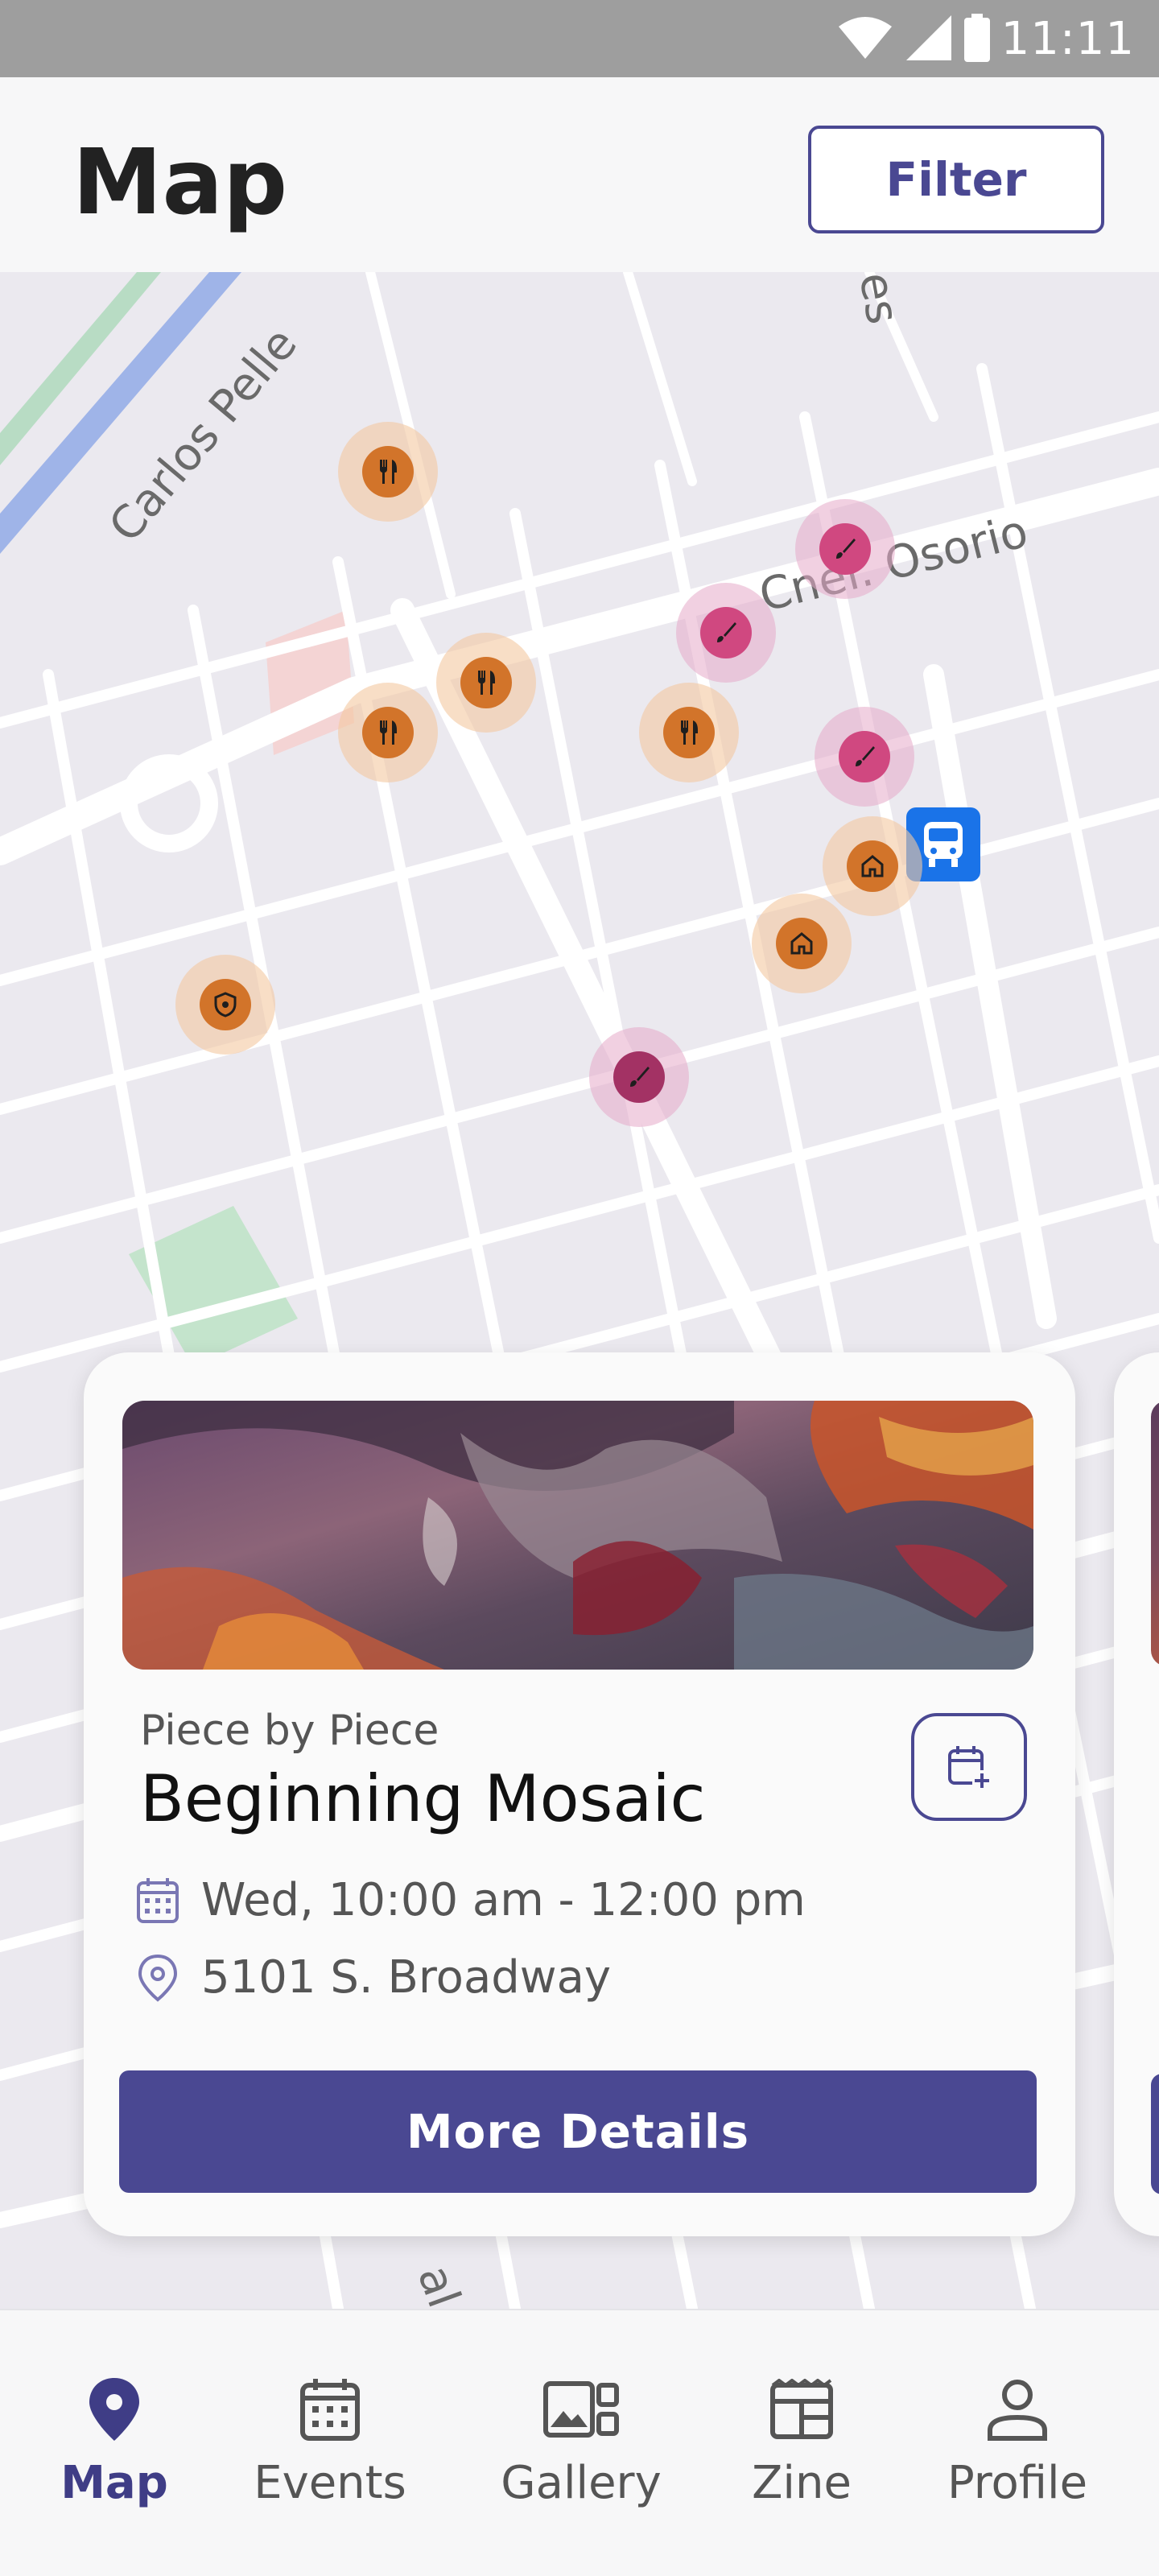  Describe the element at coordinates (158, 1978) in the screenshot. I see `location-pin-icon` at that location.